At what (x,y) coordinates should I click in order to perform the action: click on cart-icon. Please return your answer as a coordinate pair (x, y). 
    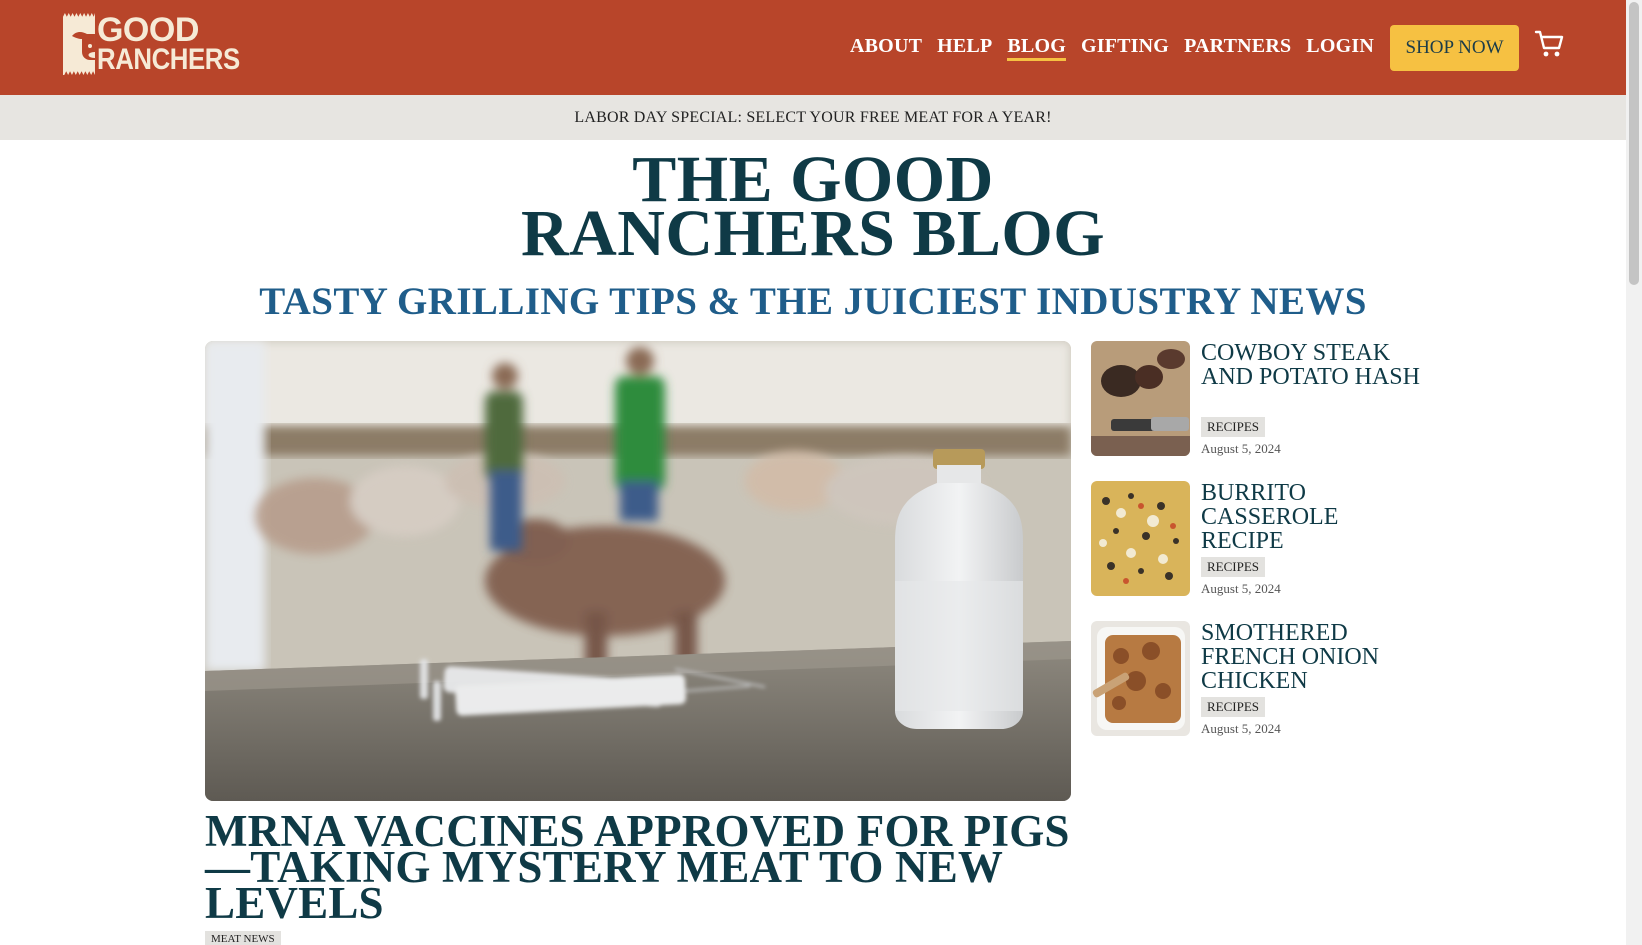
    Looking at the image, I should click on (1549, 44).